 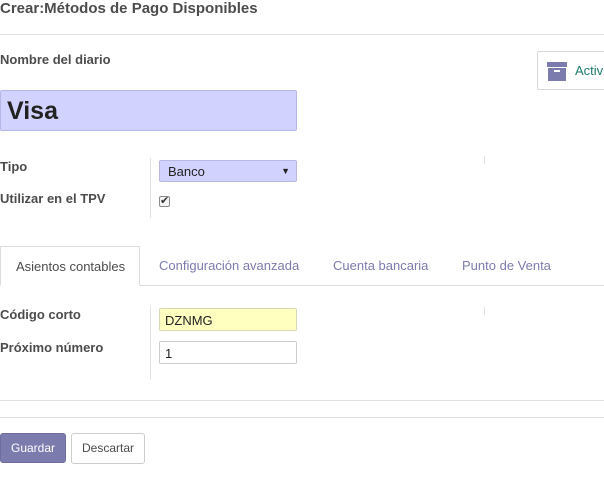 I want to click on tab-bank-account: Cuenta bancaria, so click(x=380, y=266).